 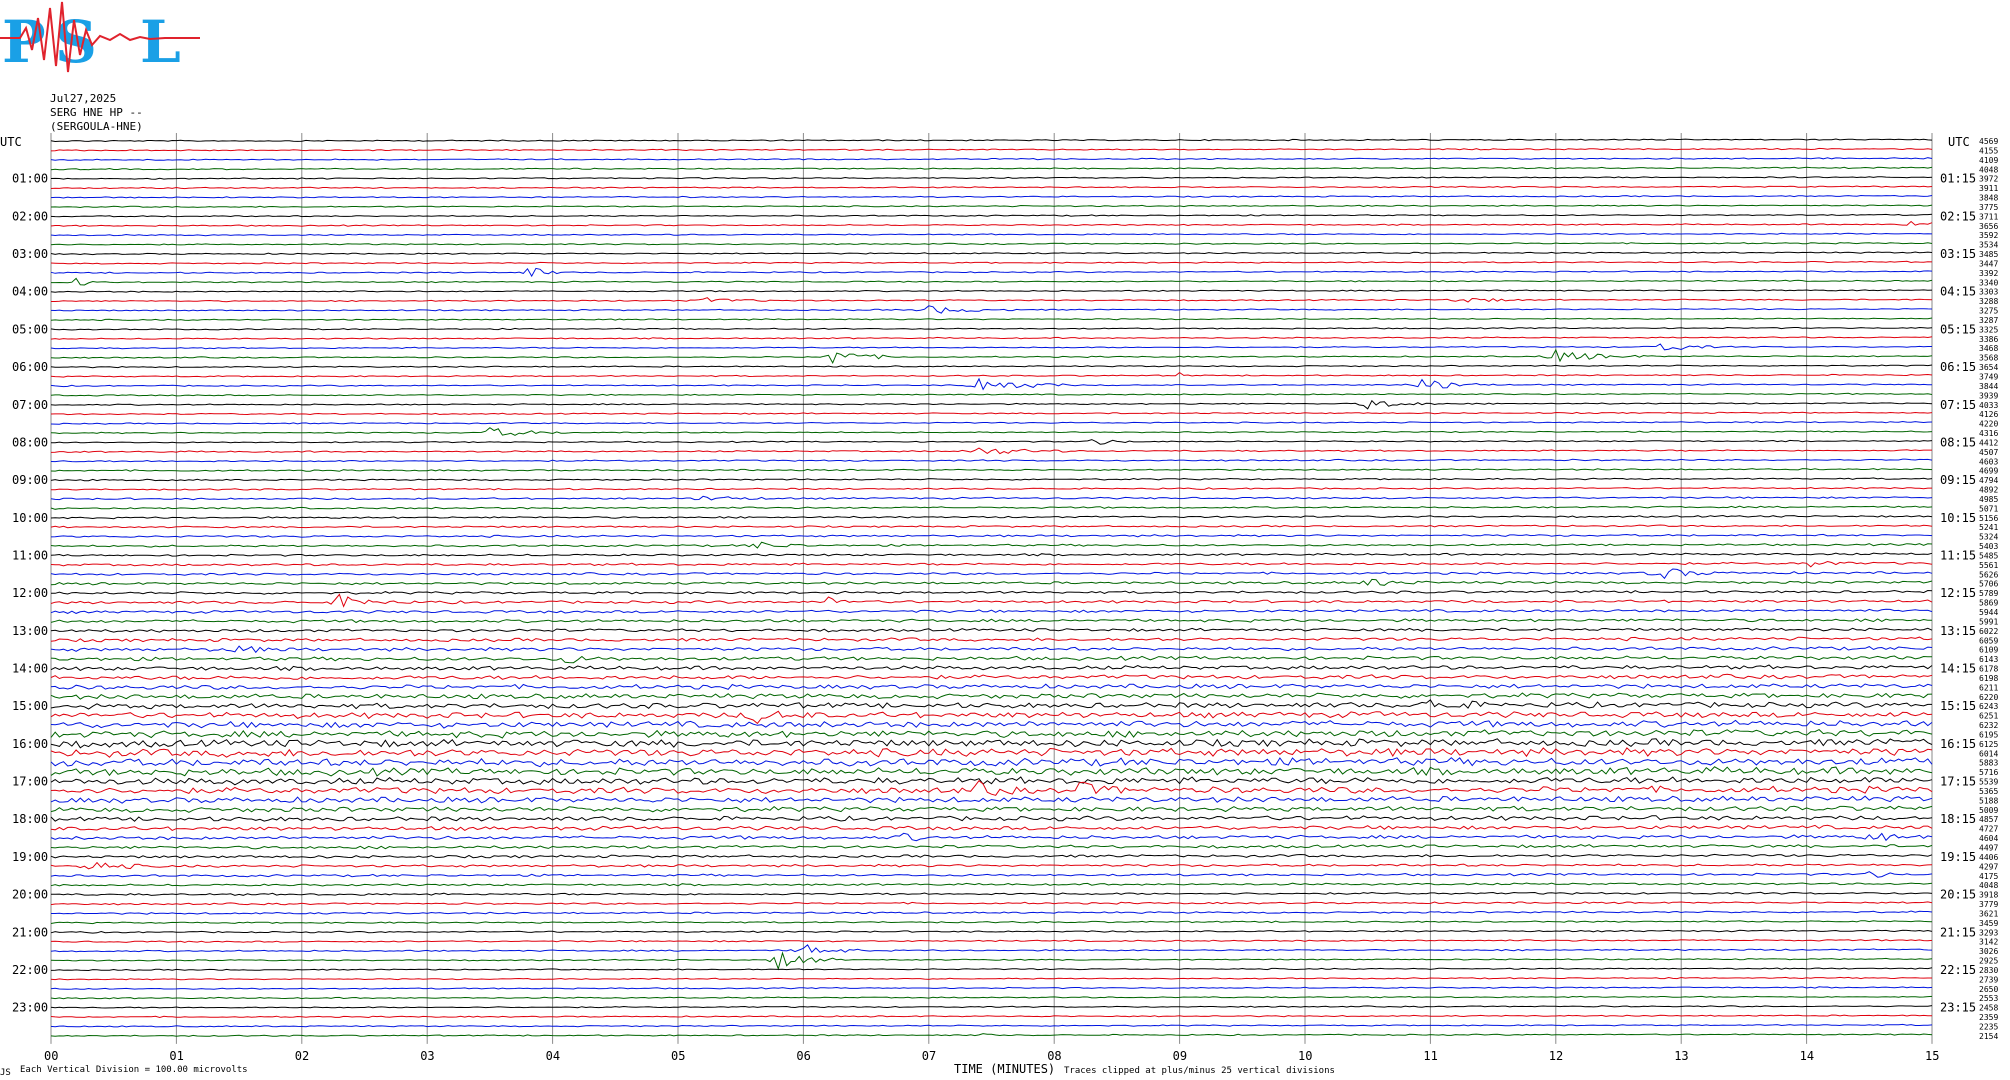 What do you see at coordinates (1988, 216) in the screenshot?
I see `row-offset-label: 3711` at bounding box center [1988, 216].